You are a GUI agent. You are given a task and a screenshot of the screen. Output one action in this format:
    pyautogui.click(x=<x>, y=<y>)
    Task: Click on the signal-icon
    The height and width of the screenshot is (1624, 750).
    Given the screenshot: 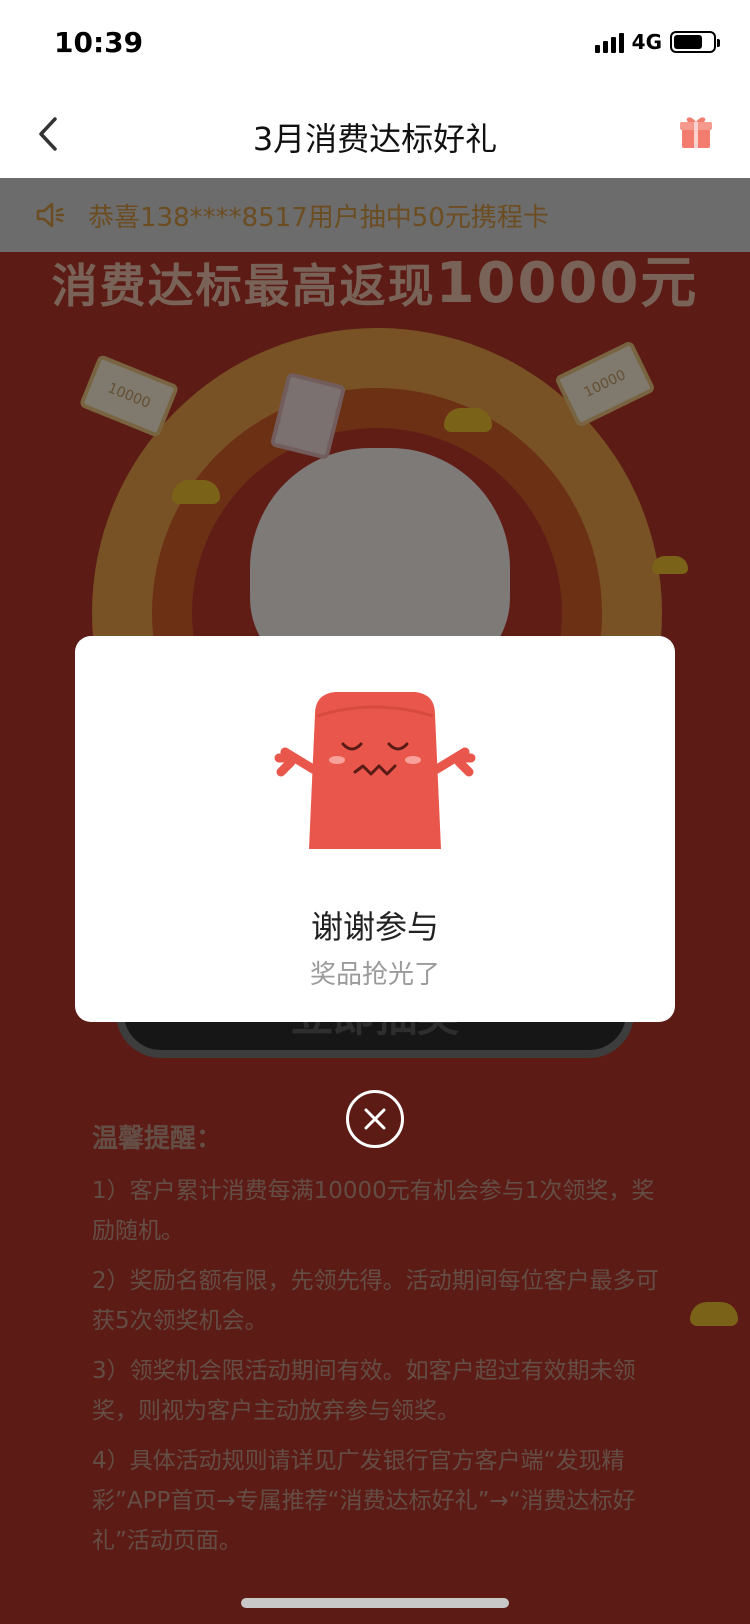 What is the action you would take?
    pyautogui.click(x=609, y=42)
    